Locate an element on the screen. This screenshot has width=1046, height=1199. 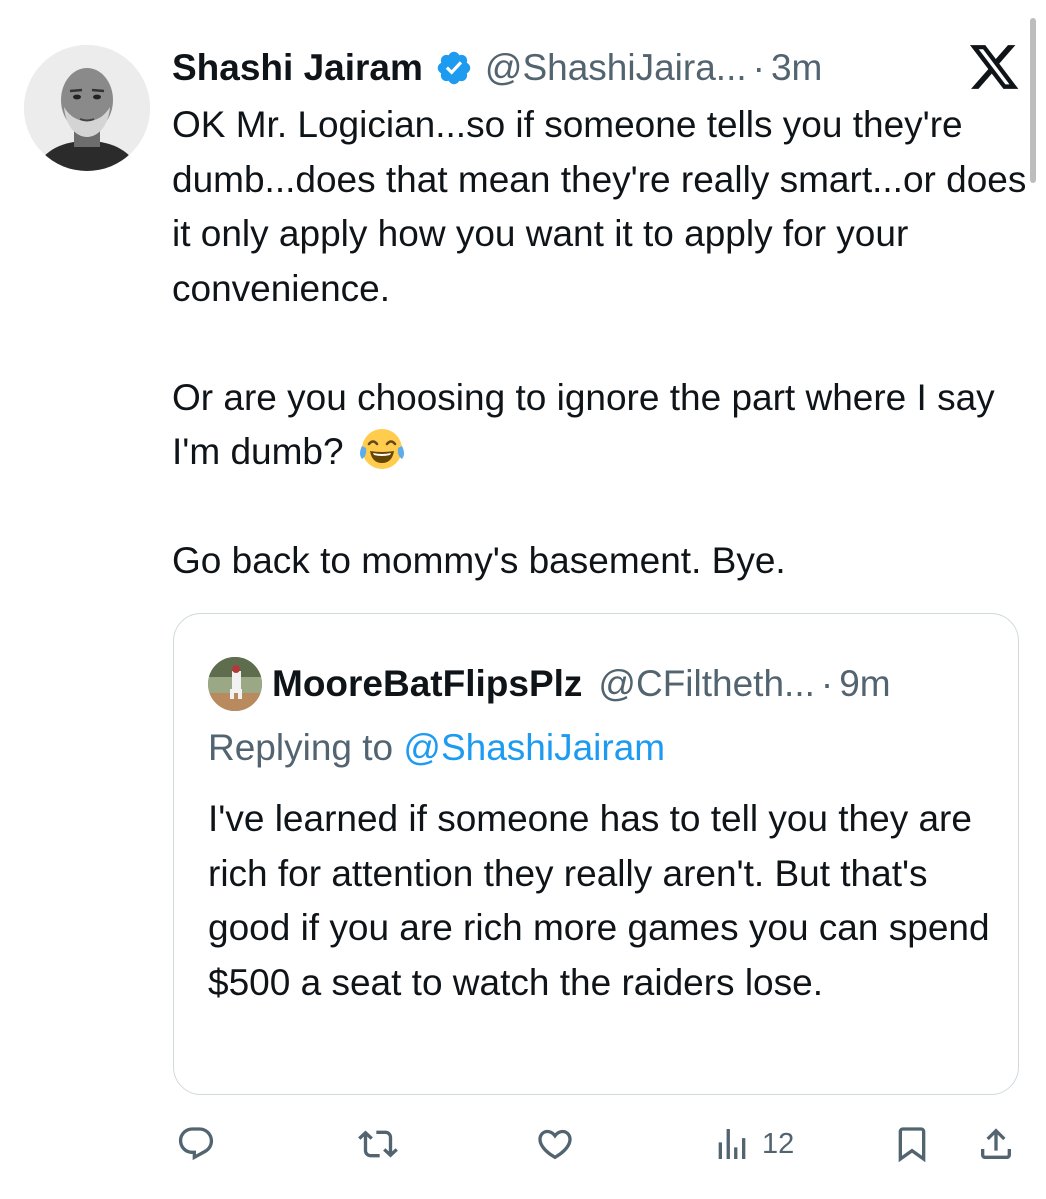
tweet-header: Shashi Jairam @ShashiJaira... · 3m is located at coordinates (497, 68).